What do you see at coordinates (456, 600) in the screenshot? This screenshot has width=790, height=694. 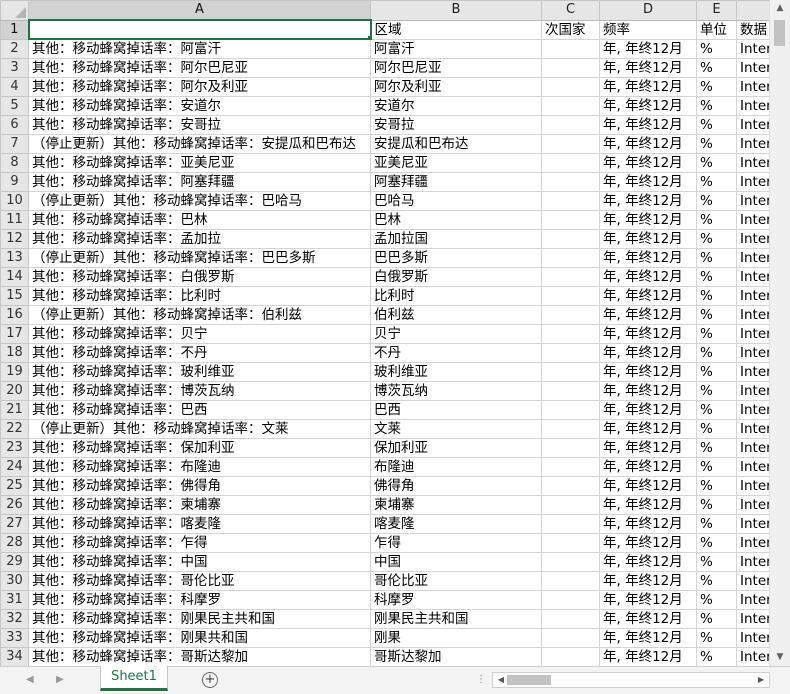 I see `cell: 科摩罗` at bounding box center [456, 600].